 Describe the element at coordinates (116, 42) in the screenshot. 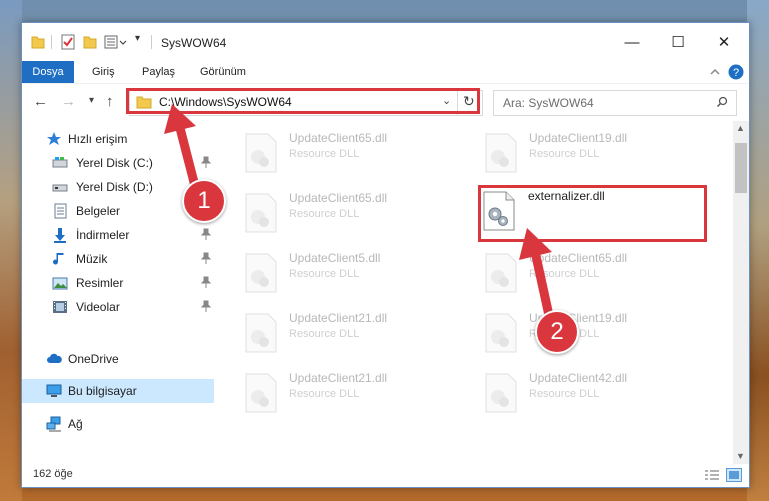

I see `customize-toolbar-icon` at that location.